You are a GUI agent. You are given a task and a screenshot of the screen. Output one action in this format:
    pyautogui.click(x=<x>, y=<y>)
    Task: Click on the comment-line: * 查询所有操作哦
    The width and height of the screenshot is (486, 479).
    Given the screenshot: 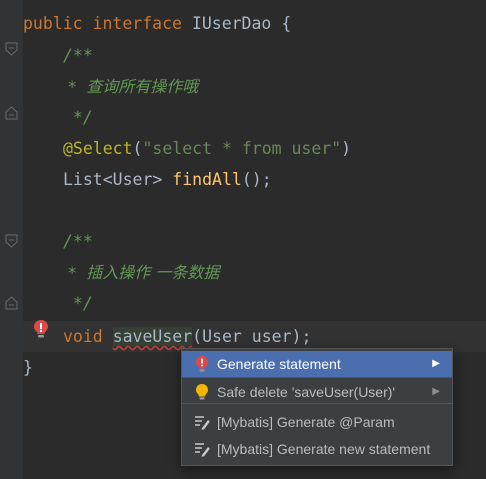 What is the action you would take?
    pyautogui.click(x=130, y=86)
    